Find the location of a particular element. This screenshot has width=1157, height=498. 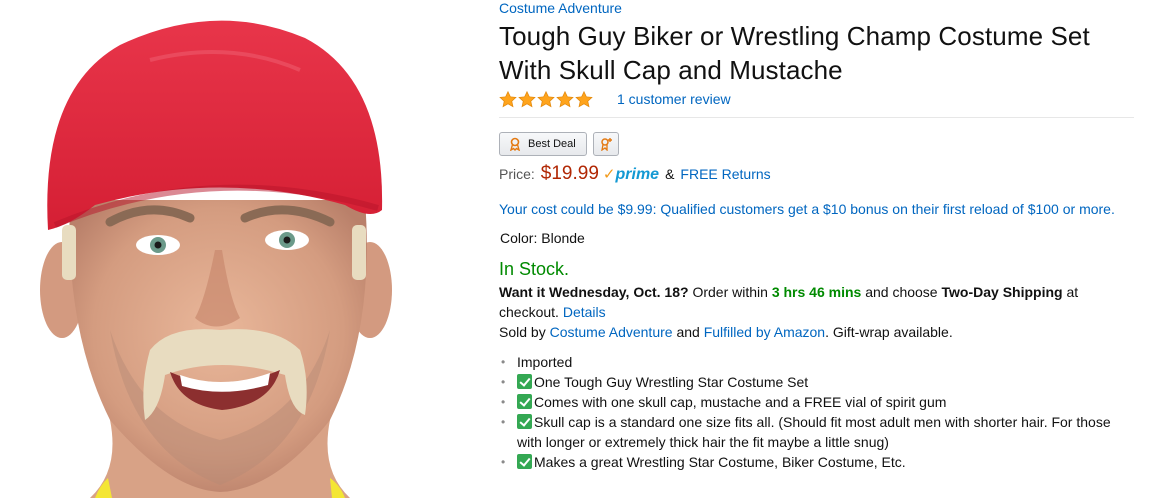

prime-badge: ✓ prime is located at coordinates (631, 174).